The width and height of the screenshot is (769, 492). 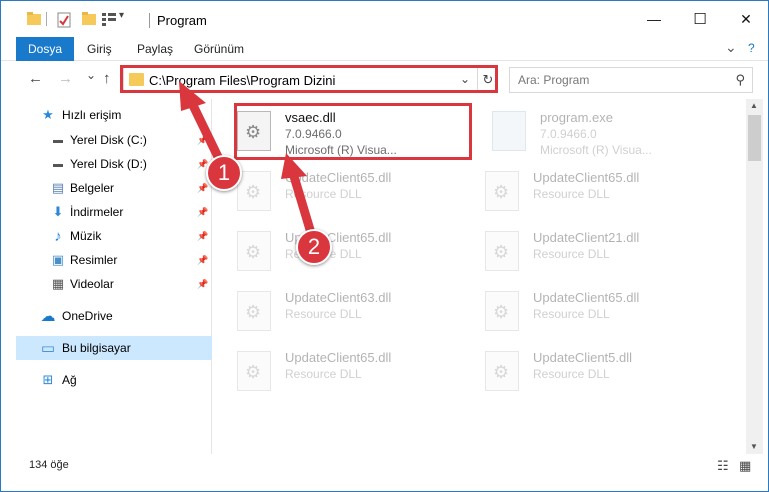 I want to click on step-badge-1: 1, so click(x=224, y=173).